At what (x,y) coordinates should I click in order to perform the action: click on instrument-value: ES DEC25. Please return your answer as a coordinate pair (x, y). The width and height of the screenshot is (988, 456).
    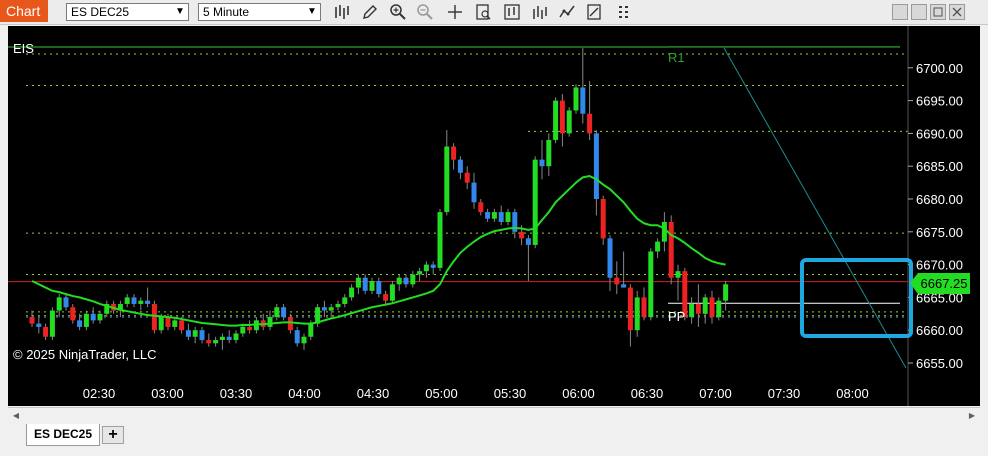
    Looking at the image, I should click on (100, 12).